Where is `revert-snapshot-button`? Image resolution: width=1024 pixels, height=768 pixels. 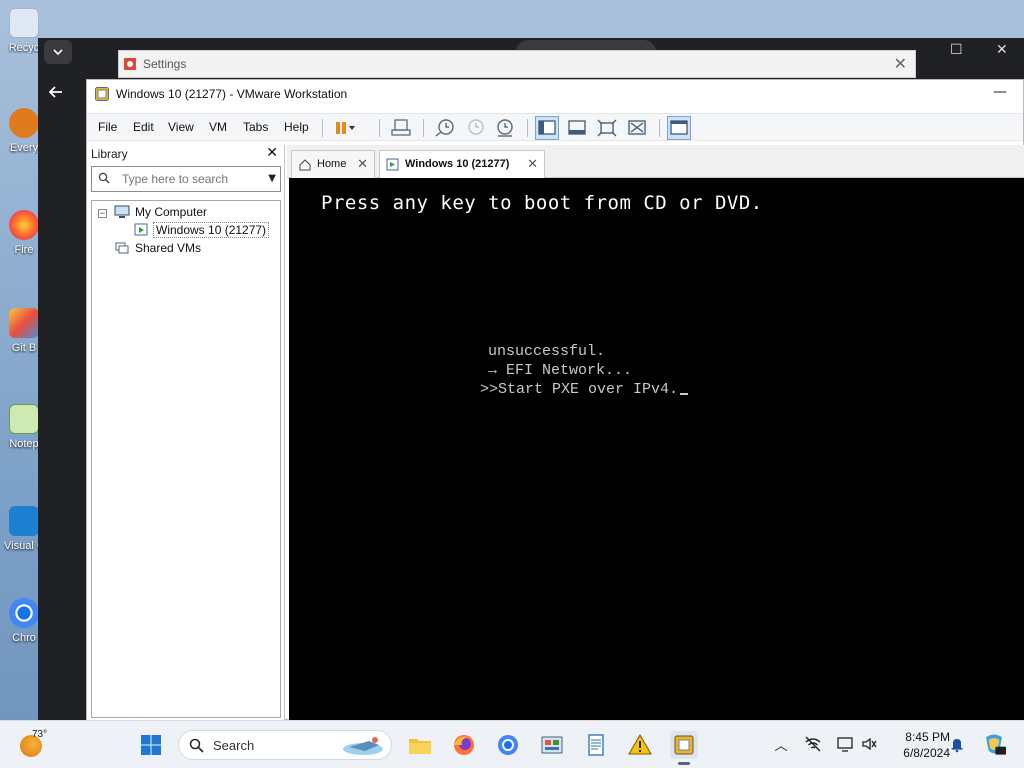
revert-snapshot-button is located at coordinates (475, 128).